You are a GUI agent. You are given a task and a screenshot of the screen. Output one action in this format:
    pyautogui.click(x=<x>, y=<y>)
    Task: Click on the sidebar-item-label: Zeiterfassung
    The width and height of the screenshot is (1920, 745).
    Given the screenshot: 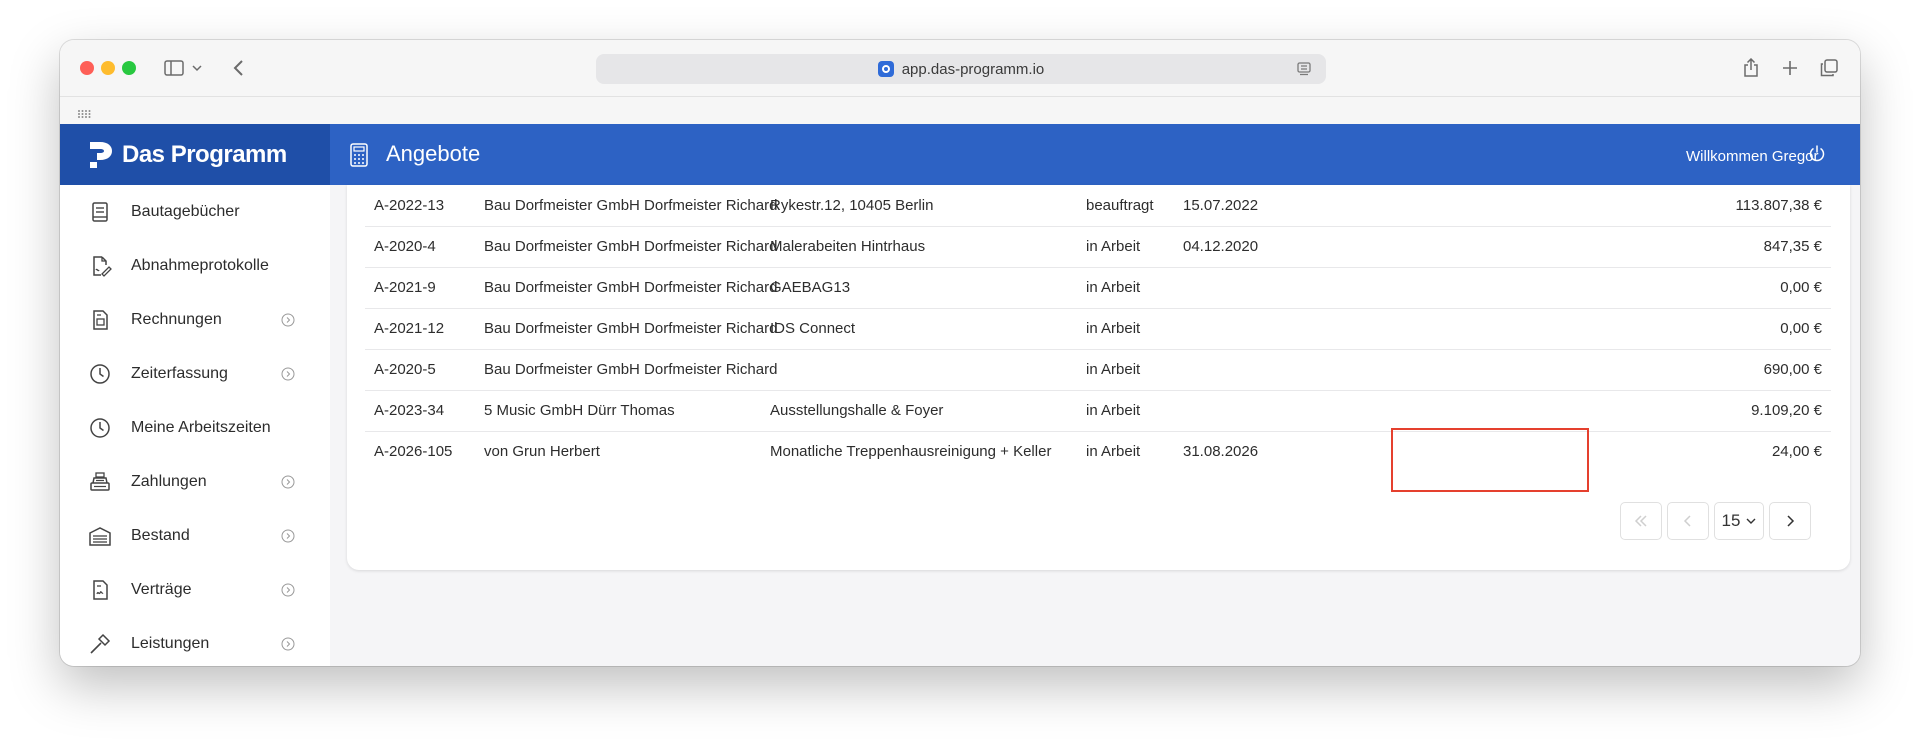 What is the action you would take?
    pyautogui.click(x=179, y=373)
    